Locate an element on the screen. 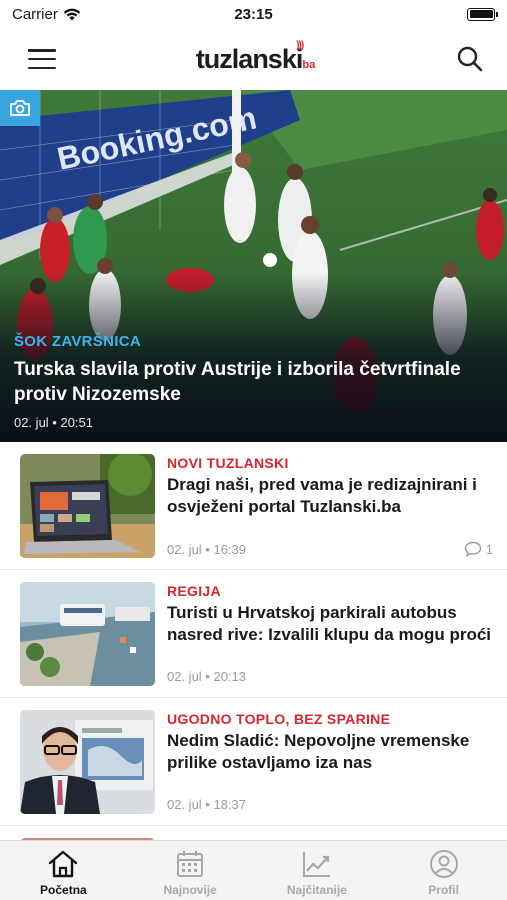  wifi-icon is located at coordinates (72, 14).